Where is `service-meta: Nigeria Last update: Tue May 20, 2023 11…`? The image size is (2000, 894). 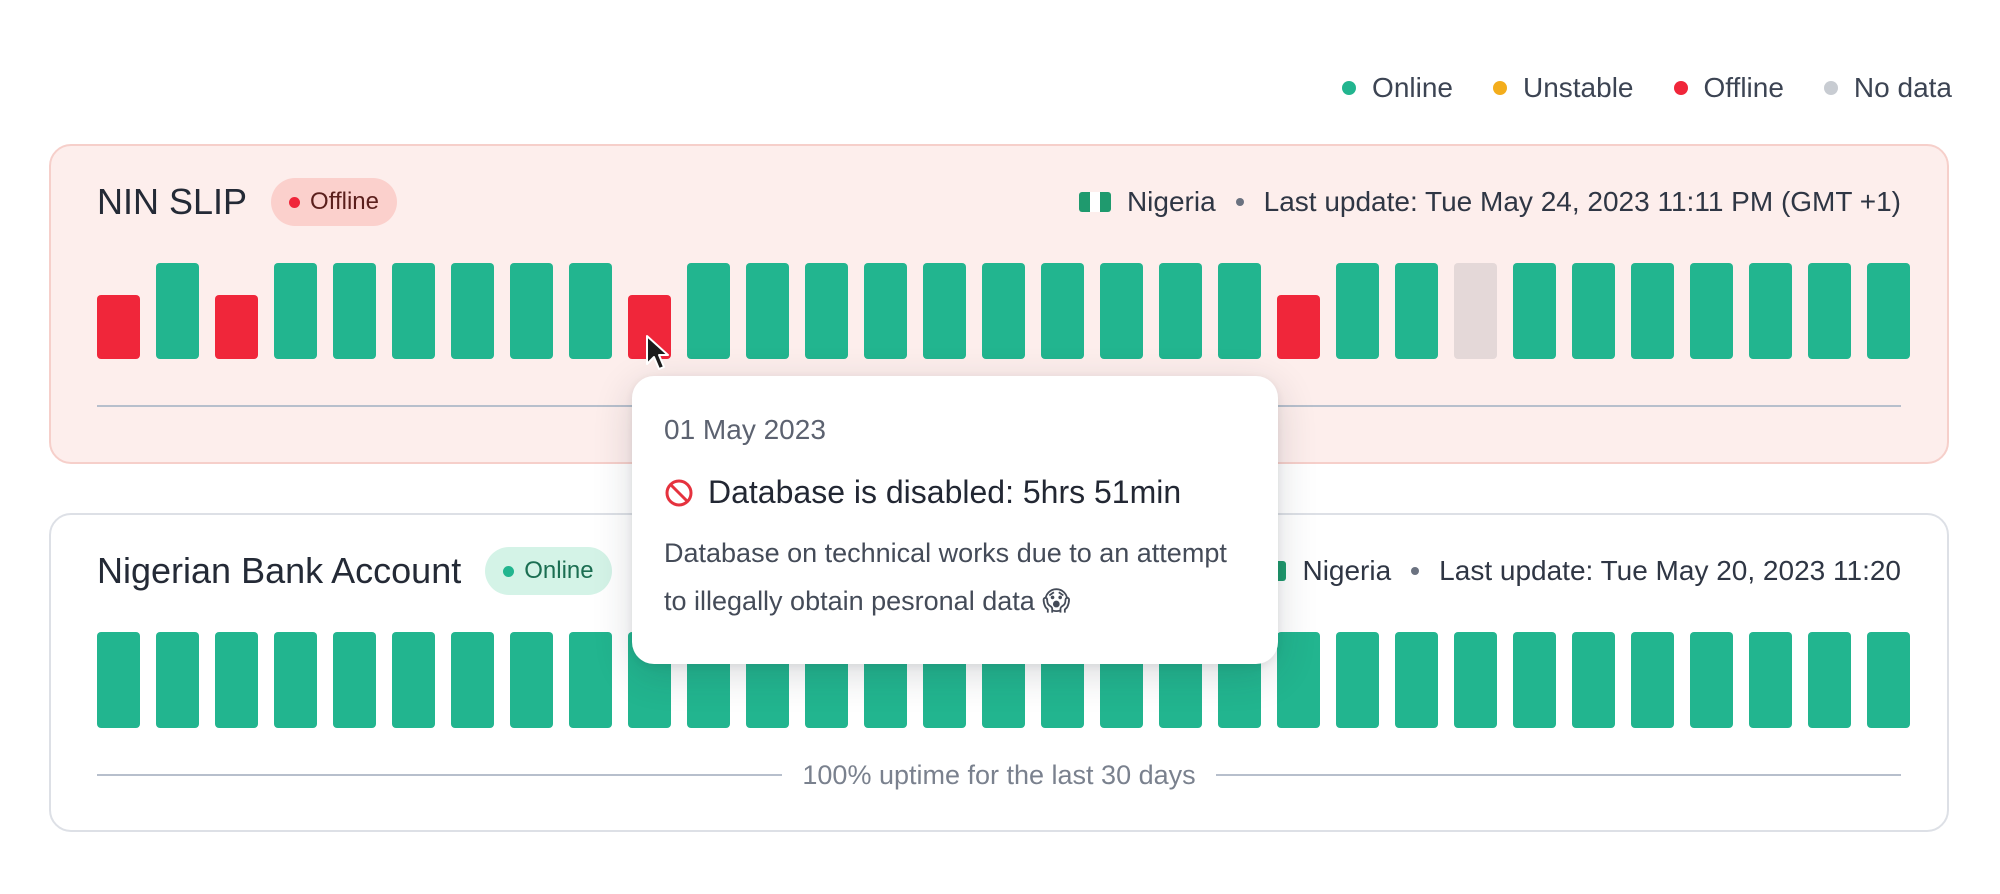 service-meta: Nigeria Last update: Tue May 20, 2023 11… is located at coordinates (1577, 571).